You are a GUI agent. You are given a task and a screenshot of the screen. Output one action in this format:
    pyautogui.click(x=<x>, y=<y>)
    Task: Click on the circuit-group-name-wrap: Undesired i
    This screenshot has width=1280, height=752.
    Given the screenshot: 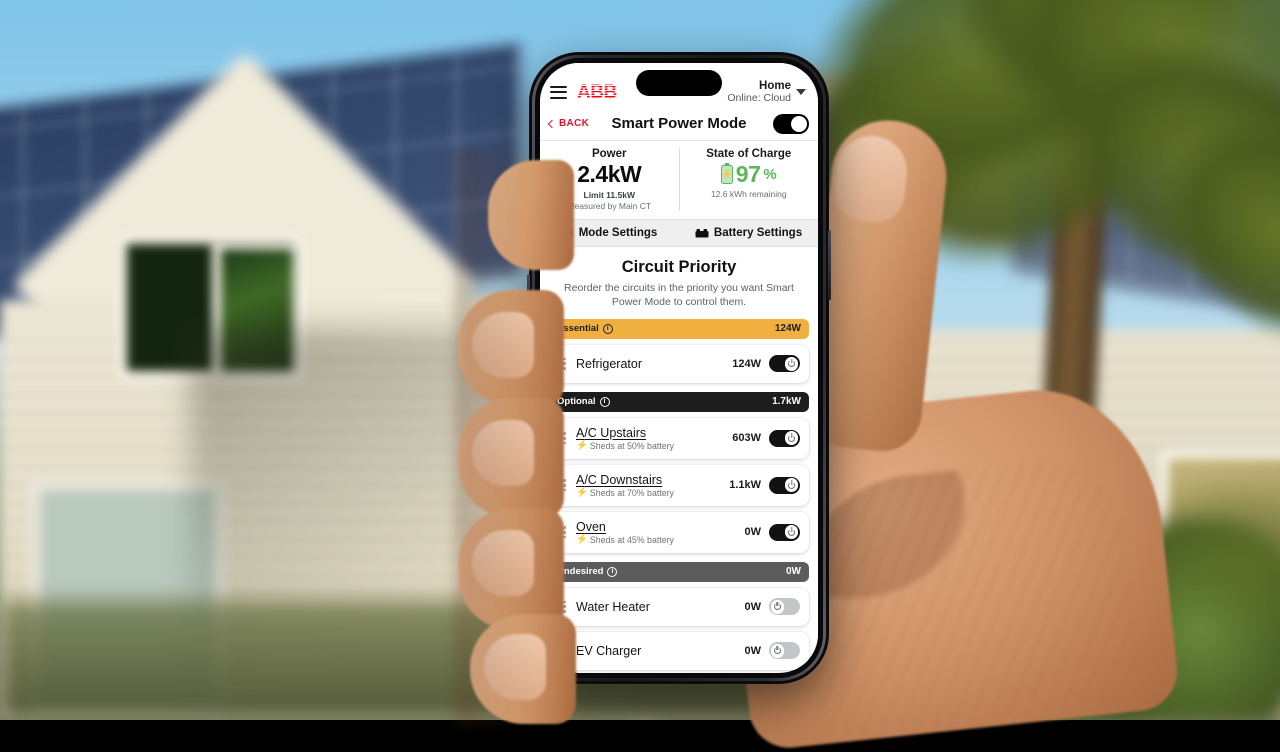 What is the action you would take?
    pyautogui.click(x=587, y=571)
    